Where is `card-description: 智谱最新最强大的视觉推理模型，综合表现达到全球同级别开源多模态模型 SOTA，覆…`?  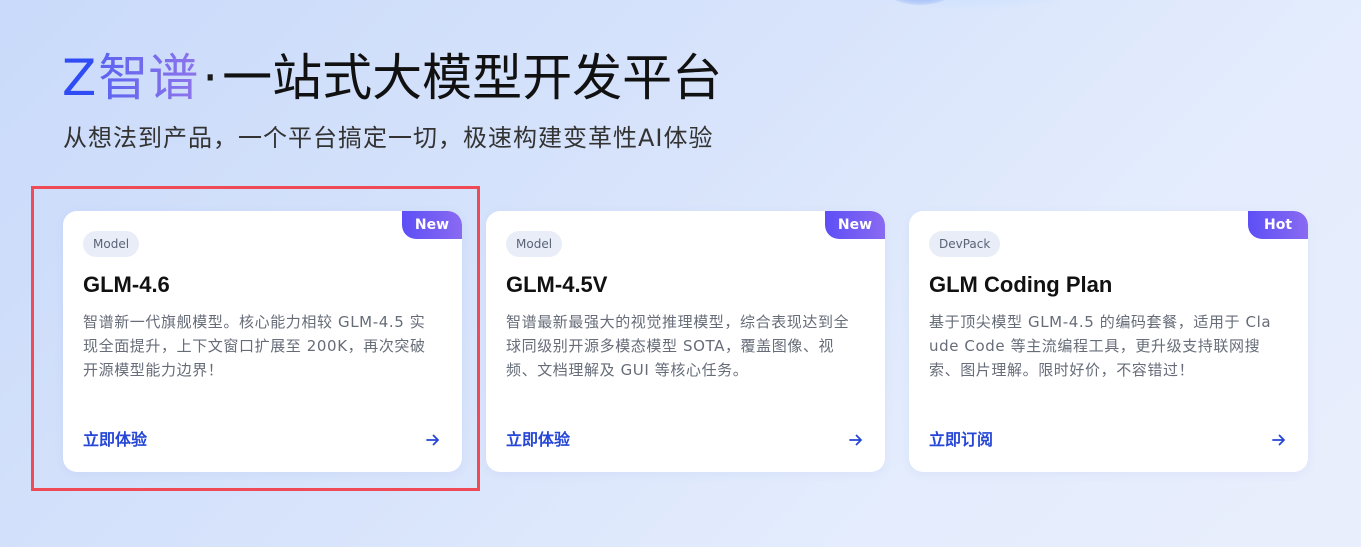 card-description: 智谱最新最强大的视觉推理模型，综合表现达到全球同级别开源多模态模型 SOTA，覆… is located at coordinates (678, 346).